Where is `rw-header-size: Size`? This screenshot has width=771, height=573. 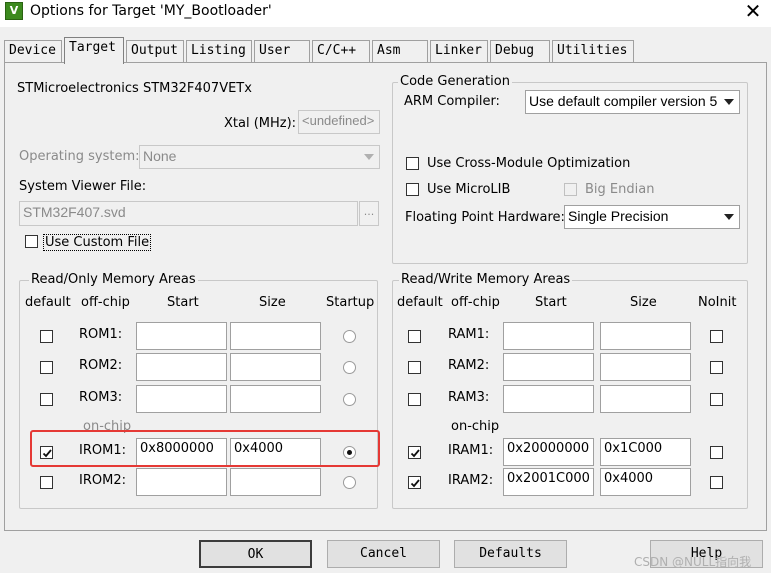
rw-header-size: Size is located at coordinates (643, 302).